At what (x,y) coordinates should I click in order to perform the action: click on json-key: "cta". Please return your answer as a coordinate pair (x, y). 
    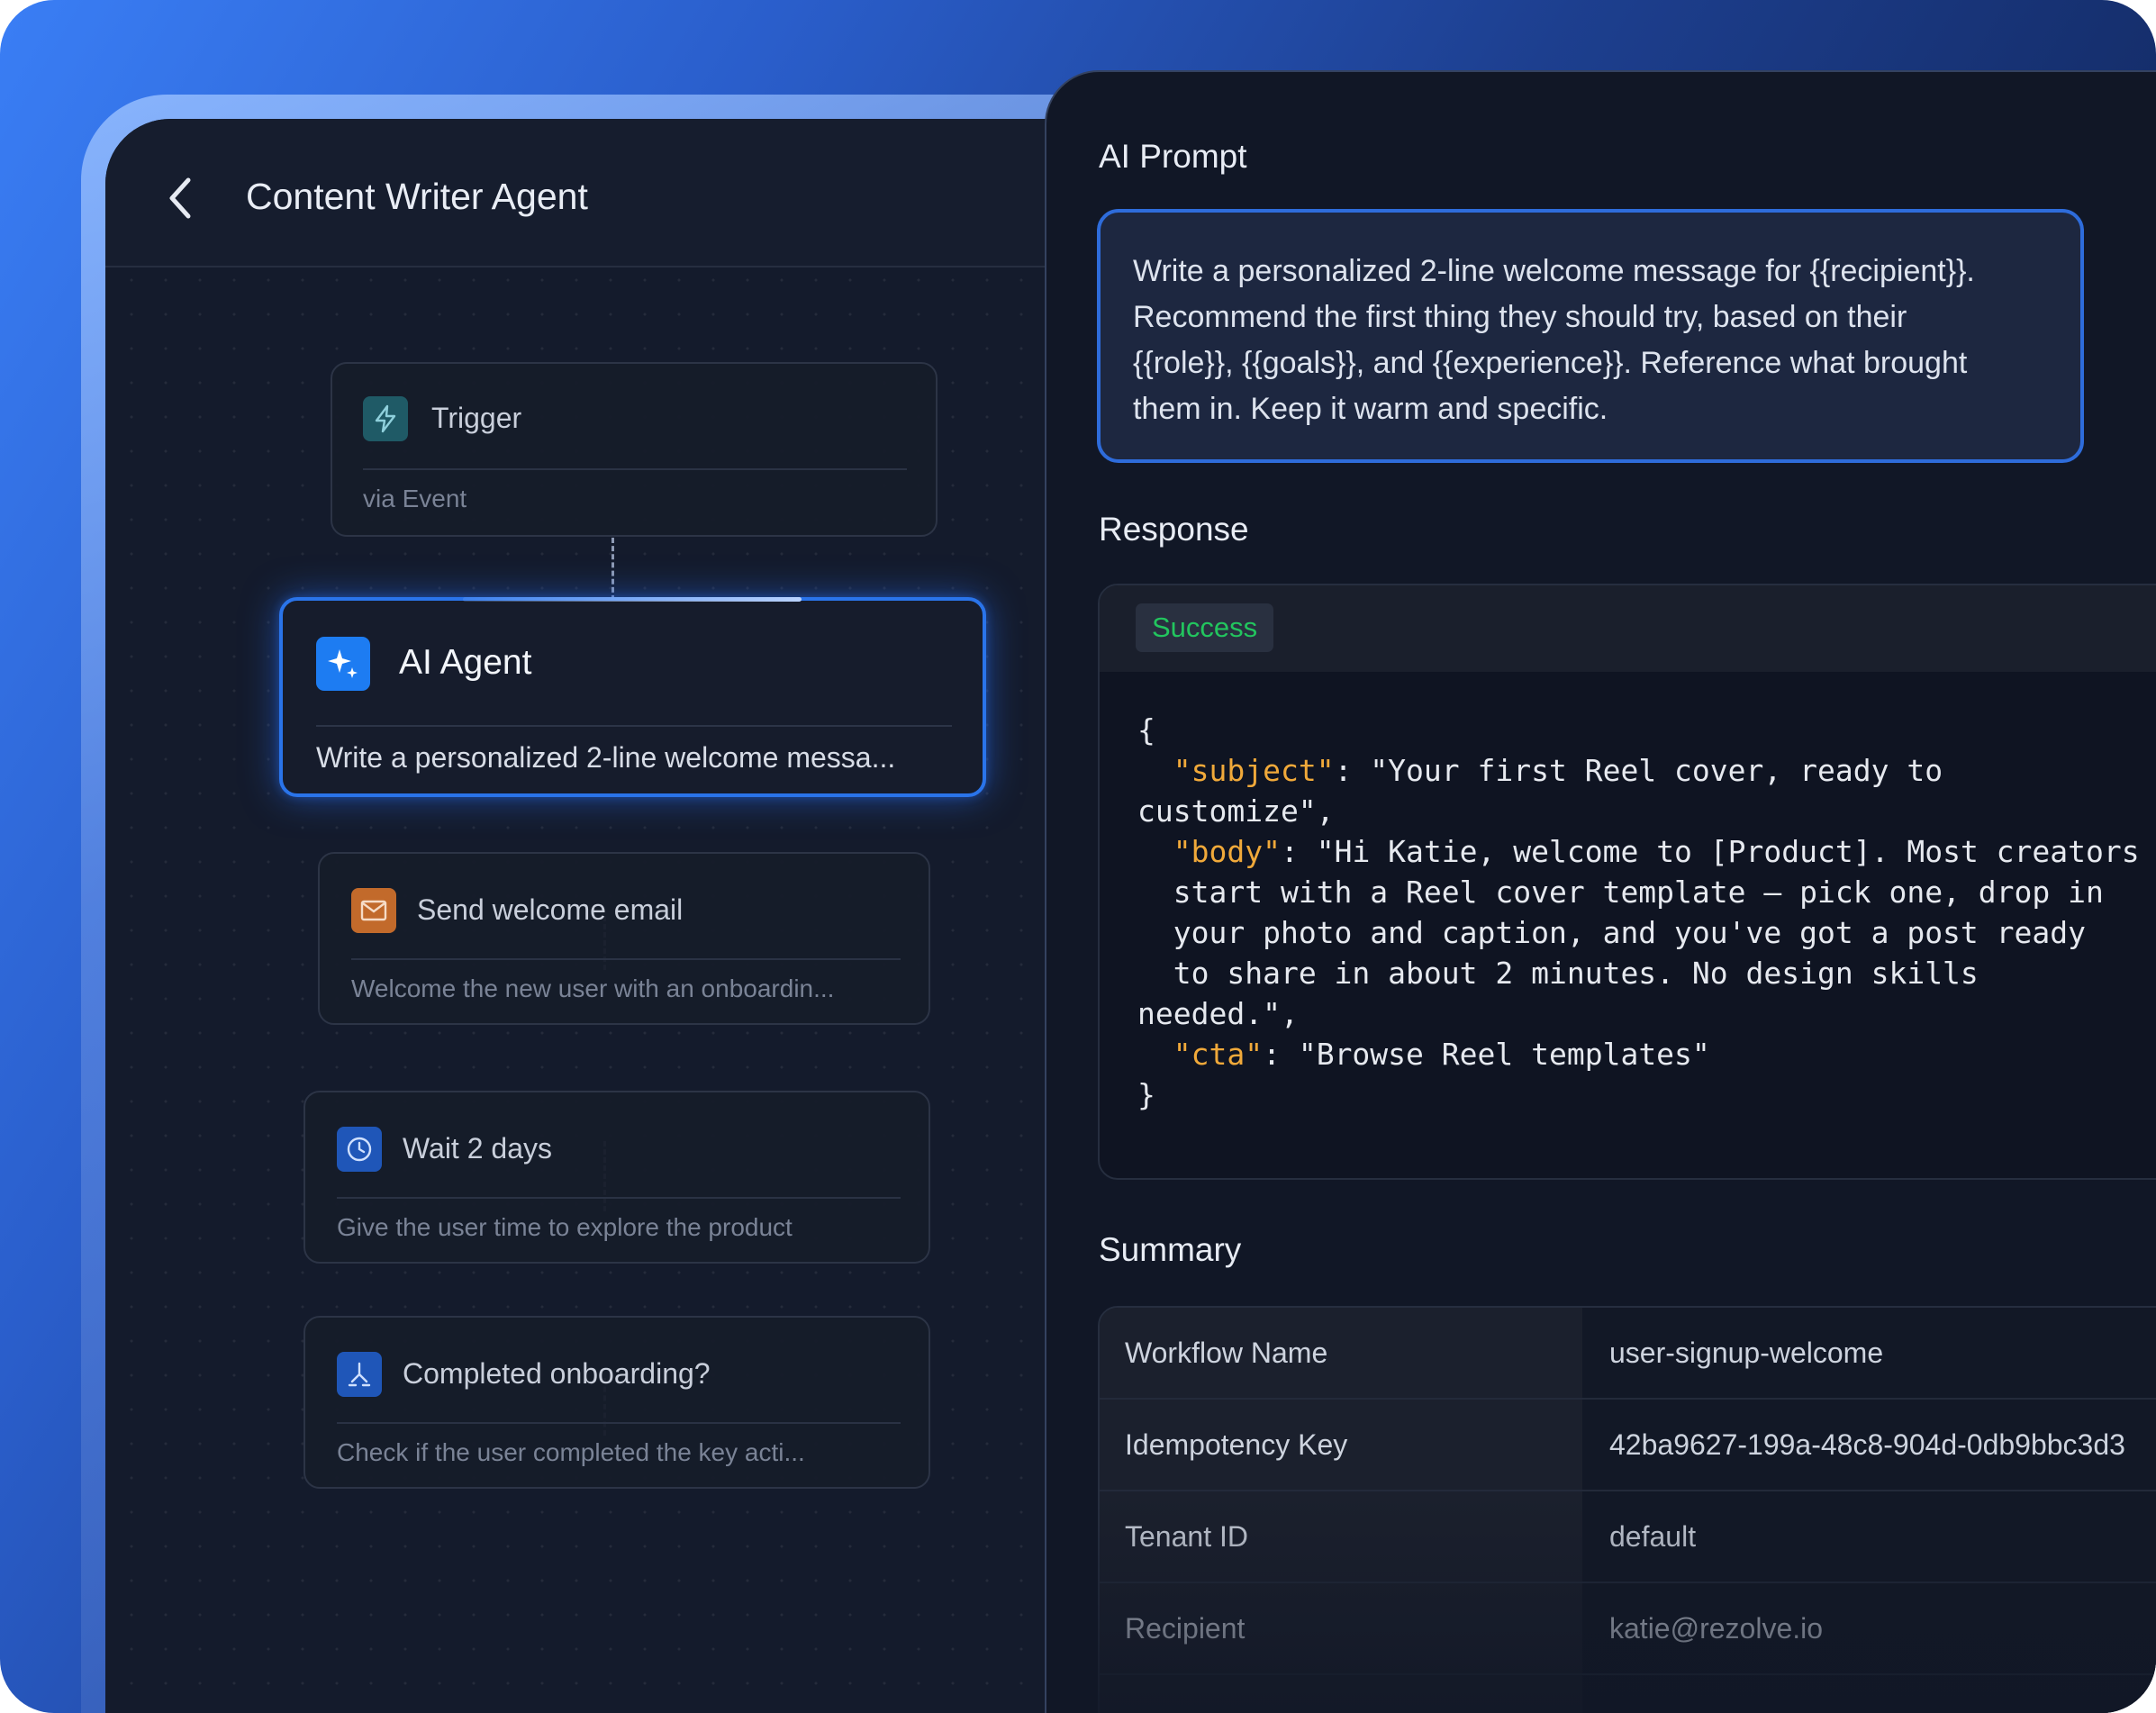
    Looking at the image, I should click on (1218, 1054).